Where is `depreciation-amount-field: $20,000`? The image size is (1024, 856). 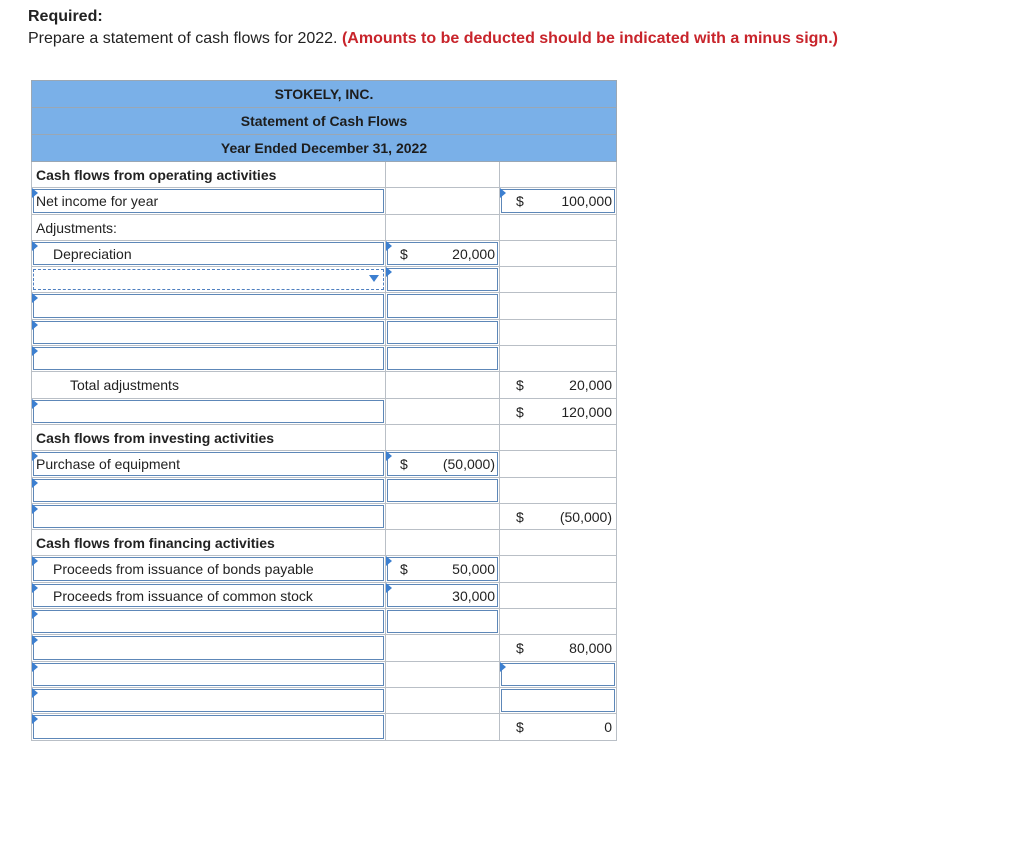 depreciation-amount-field: $20,000 is located at coordinates (443, 254).